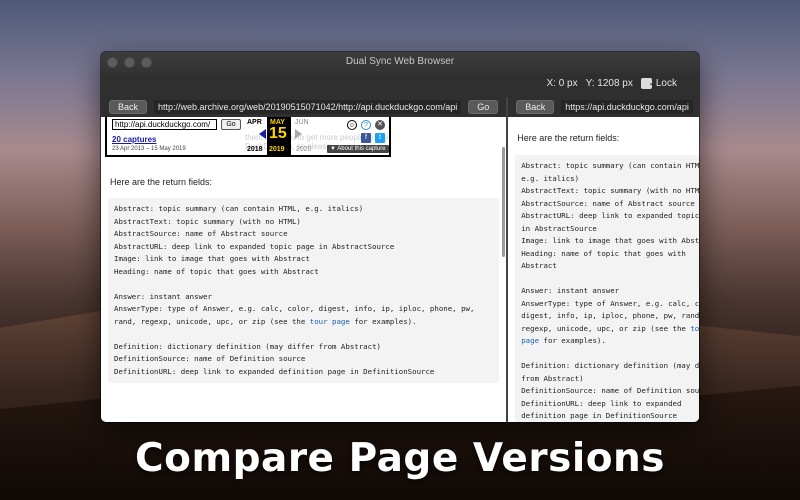 Image resolution: width=800 pixels, height=500 pixels. What do you see at coordinates (298, 134) in the screenshot?
I see `next-arrow-icon` at bounding box center [298, 134].